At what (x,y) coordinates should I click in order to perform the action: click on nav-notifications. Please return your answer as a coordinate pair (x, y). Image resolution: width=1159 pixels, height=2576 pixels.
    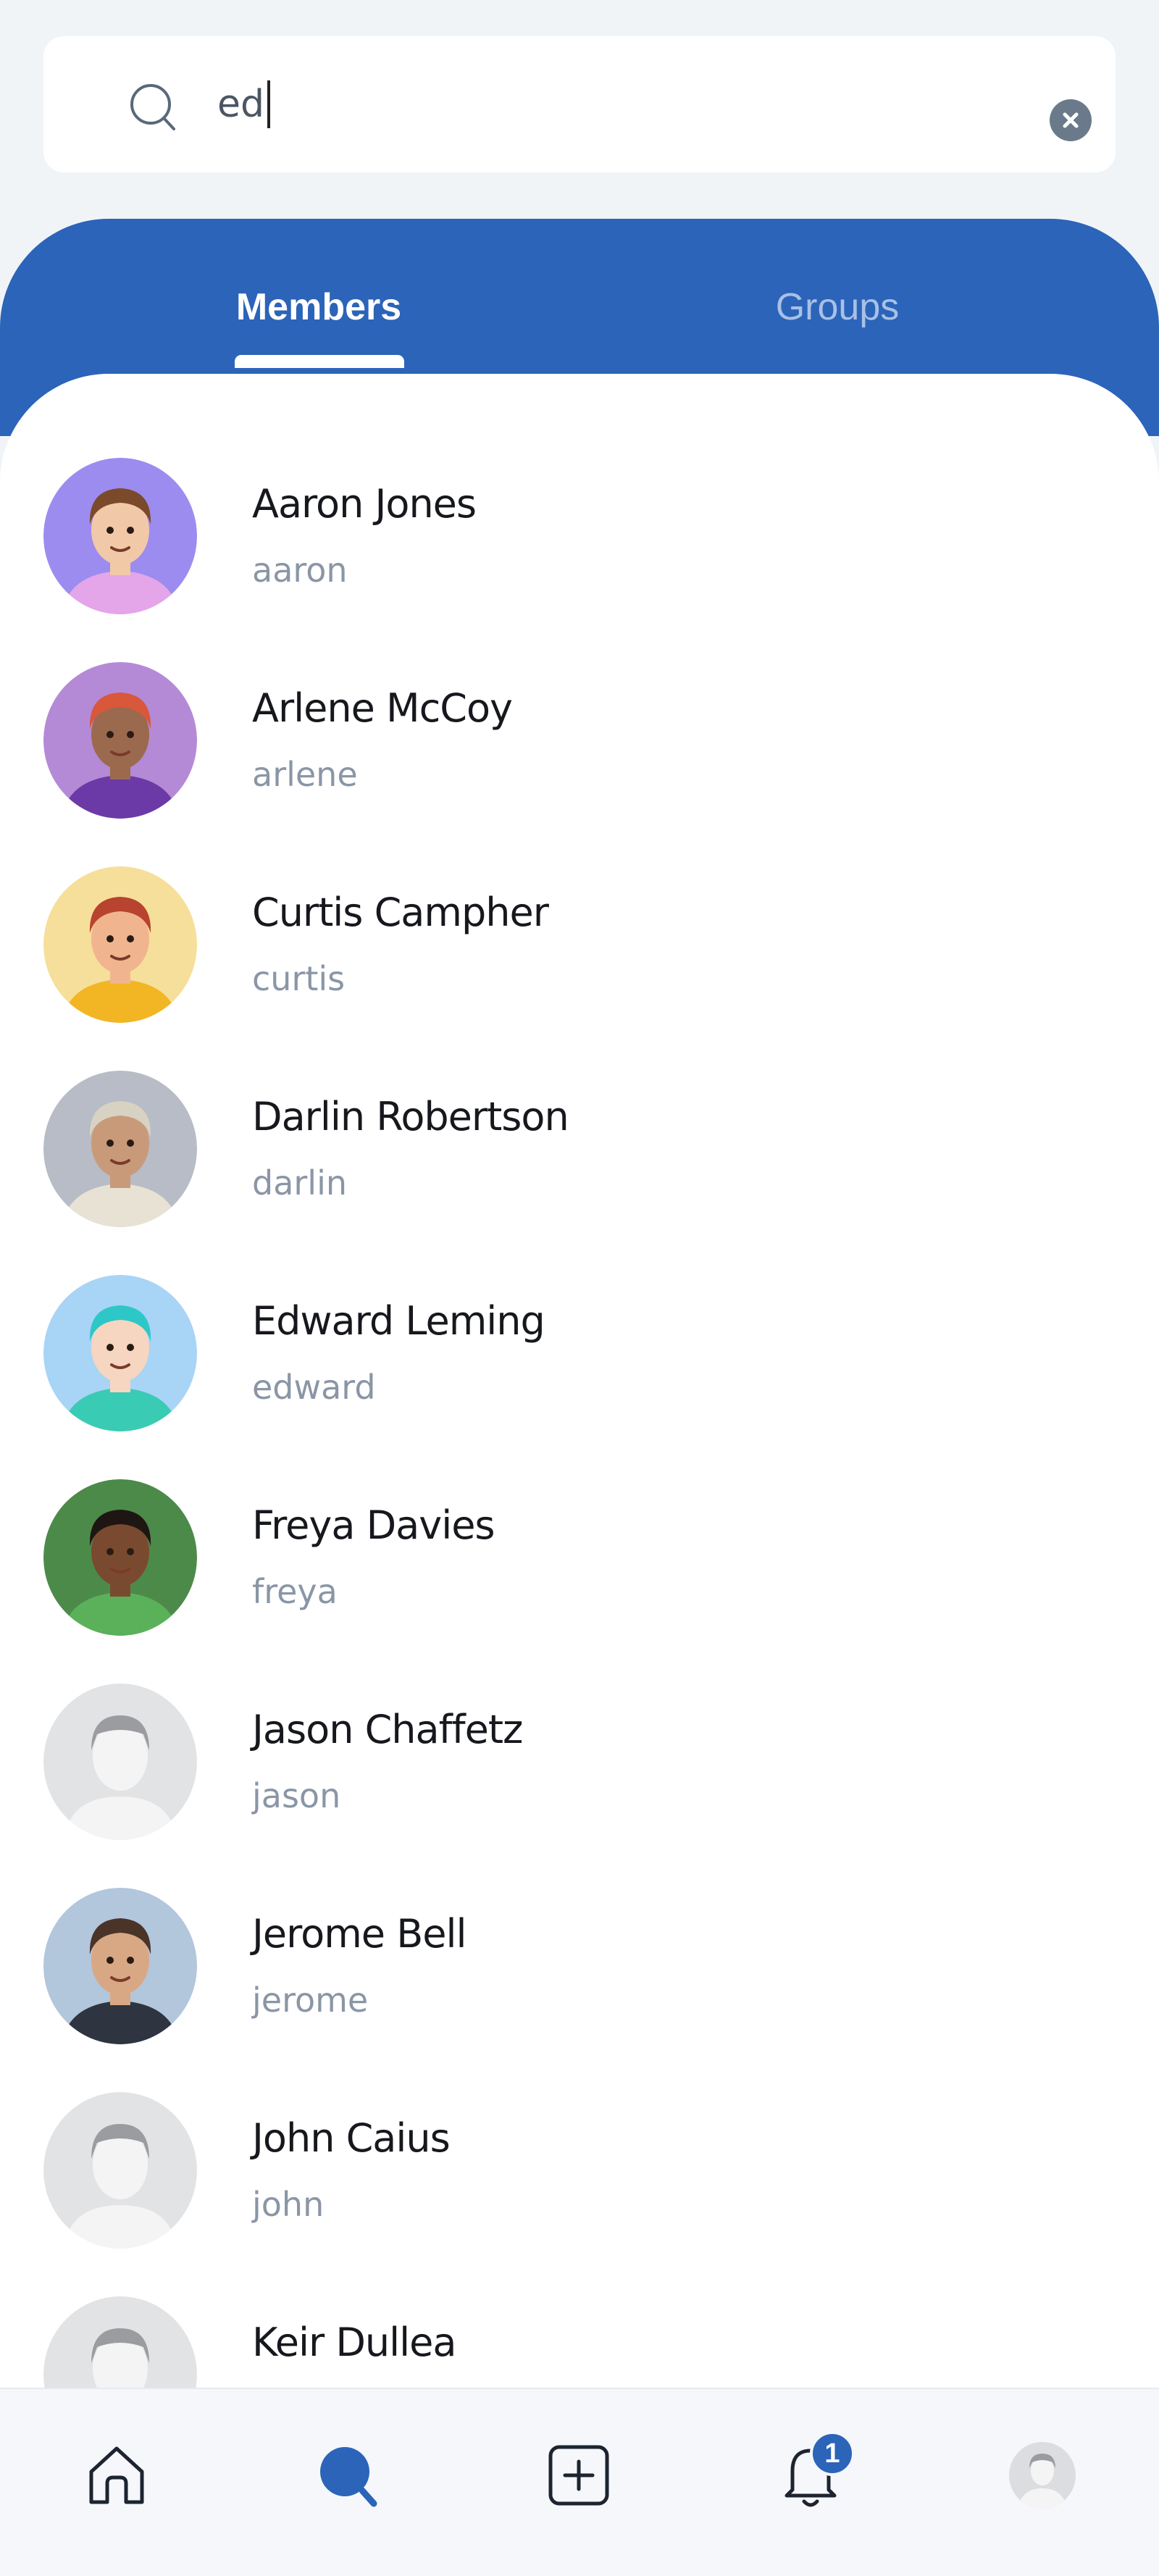
    Looking at the image, I should click on (811, 2475).